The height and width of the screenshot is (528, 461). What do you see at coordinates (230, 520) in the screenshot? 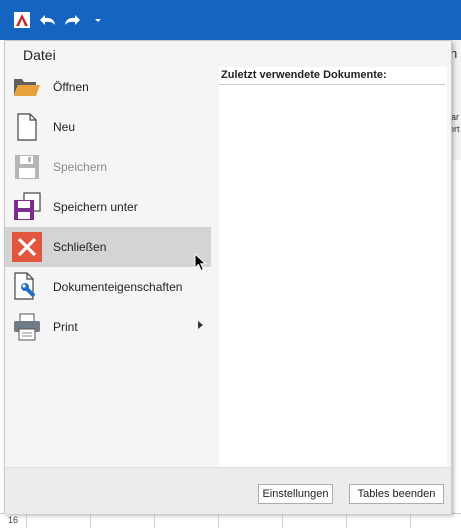
I see `spreadsheet-row: 16` at bounding box center [230, 520].